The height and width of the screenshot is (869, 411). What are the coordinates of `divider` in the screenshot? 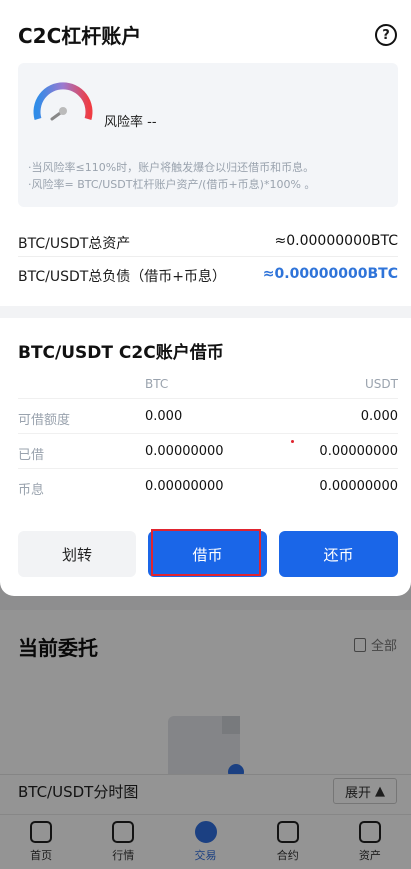 It's located at (208, 256).